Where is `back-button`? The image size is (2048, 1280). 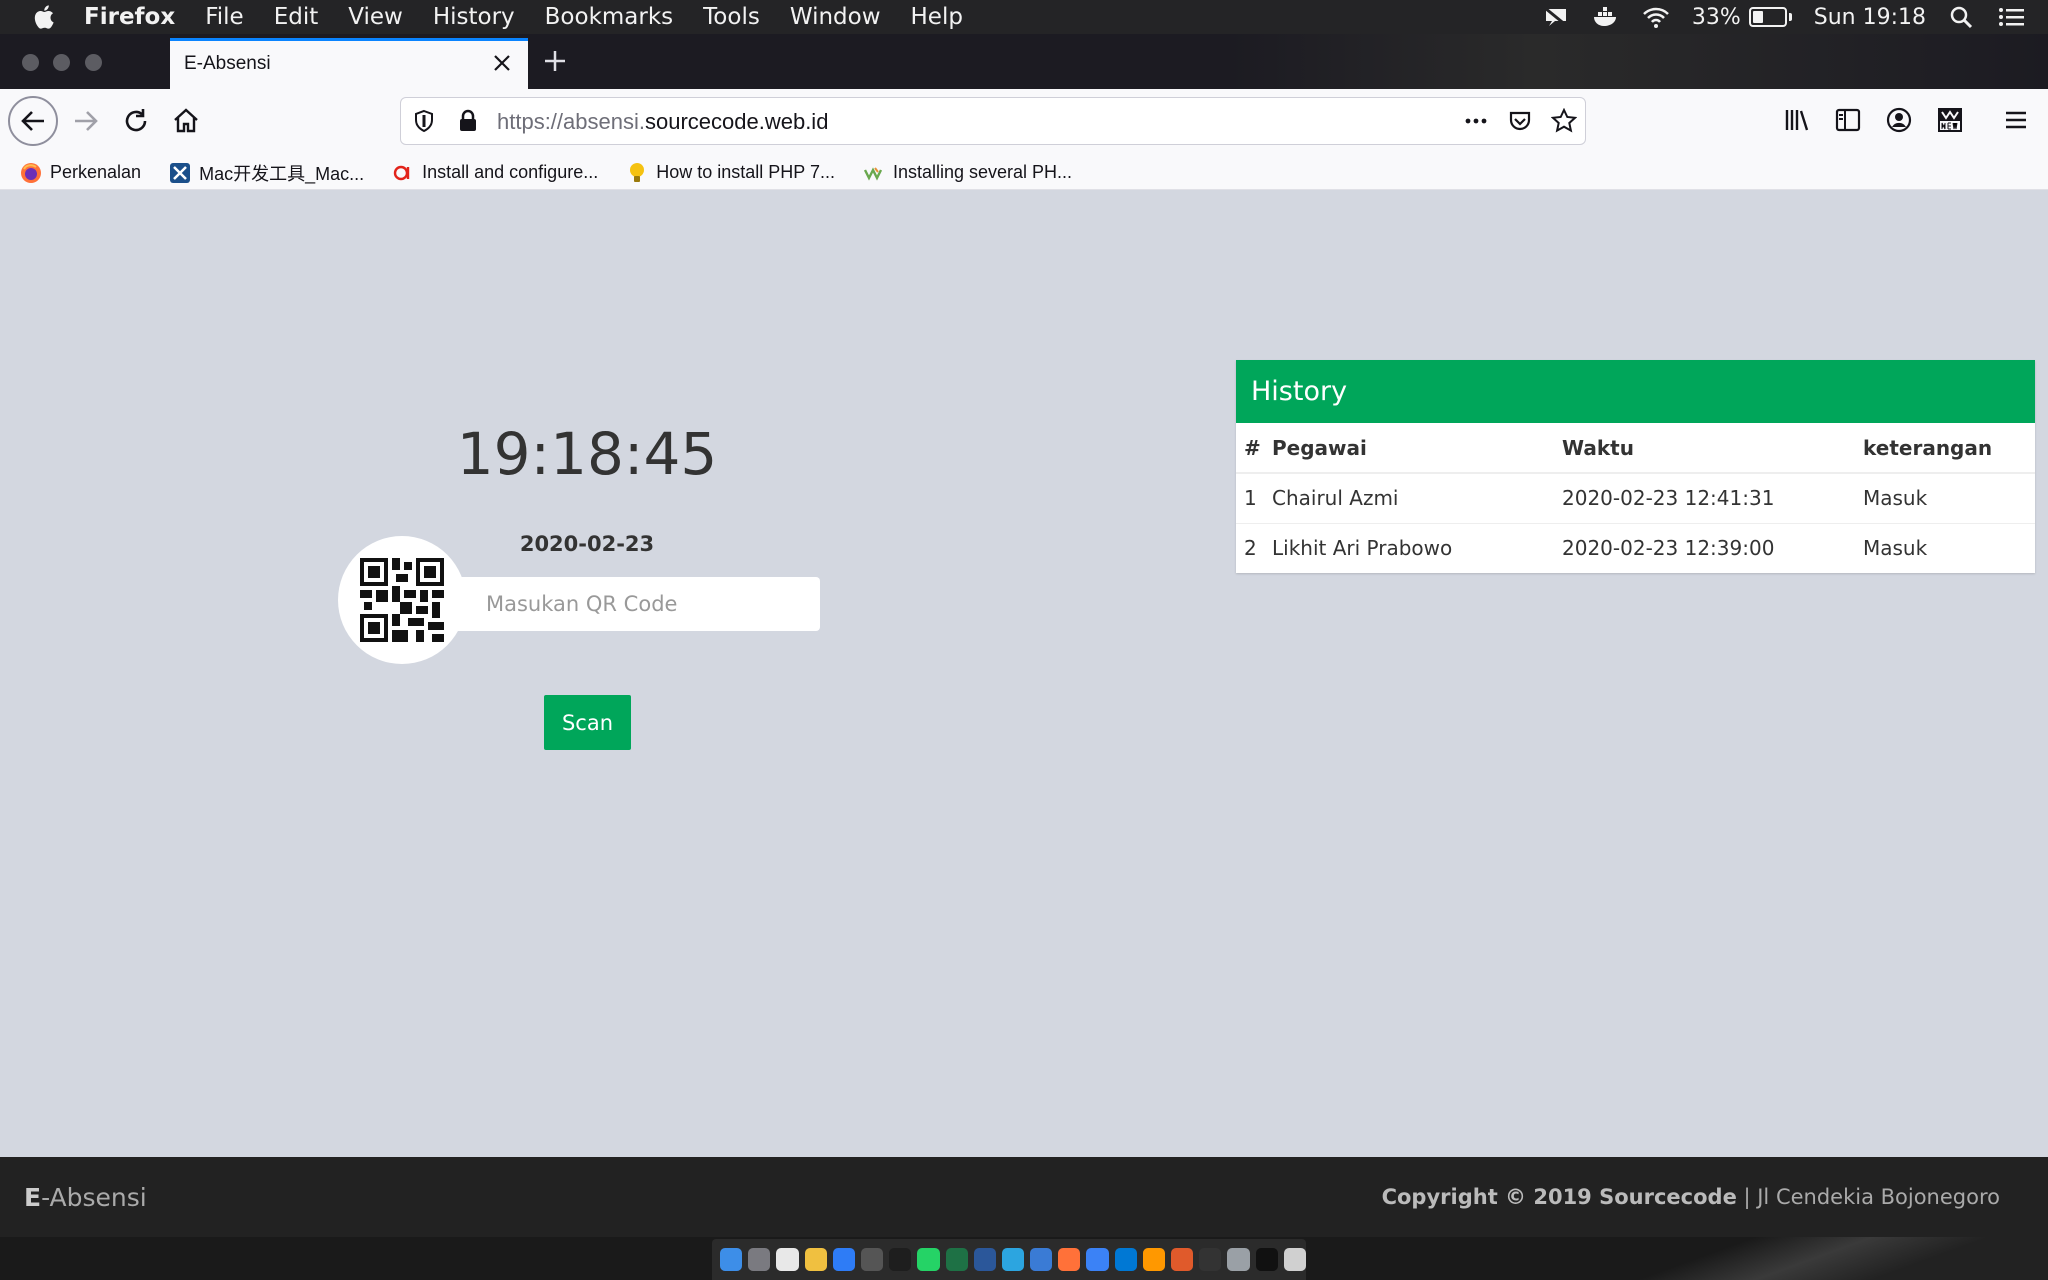
back-button is located at coordinates (33, 121).